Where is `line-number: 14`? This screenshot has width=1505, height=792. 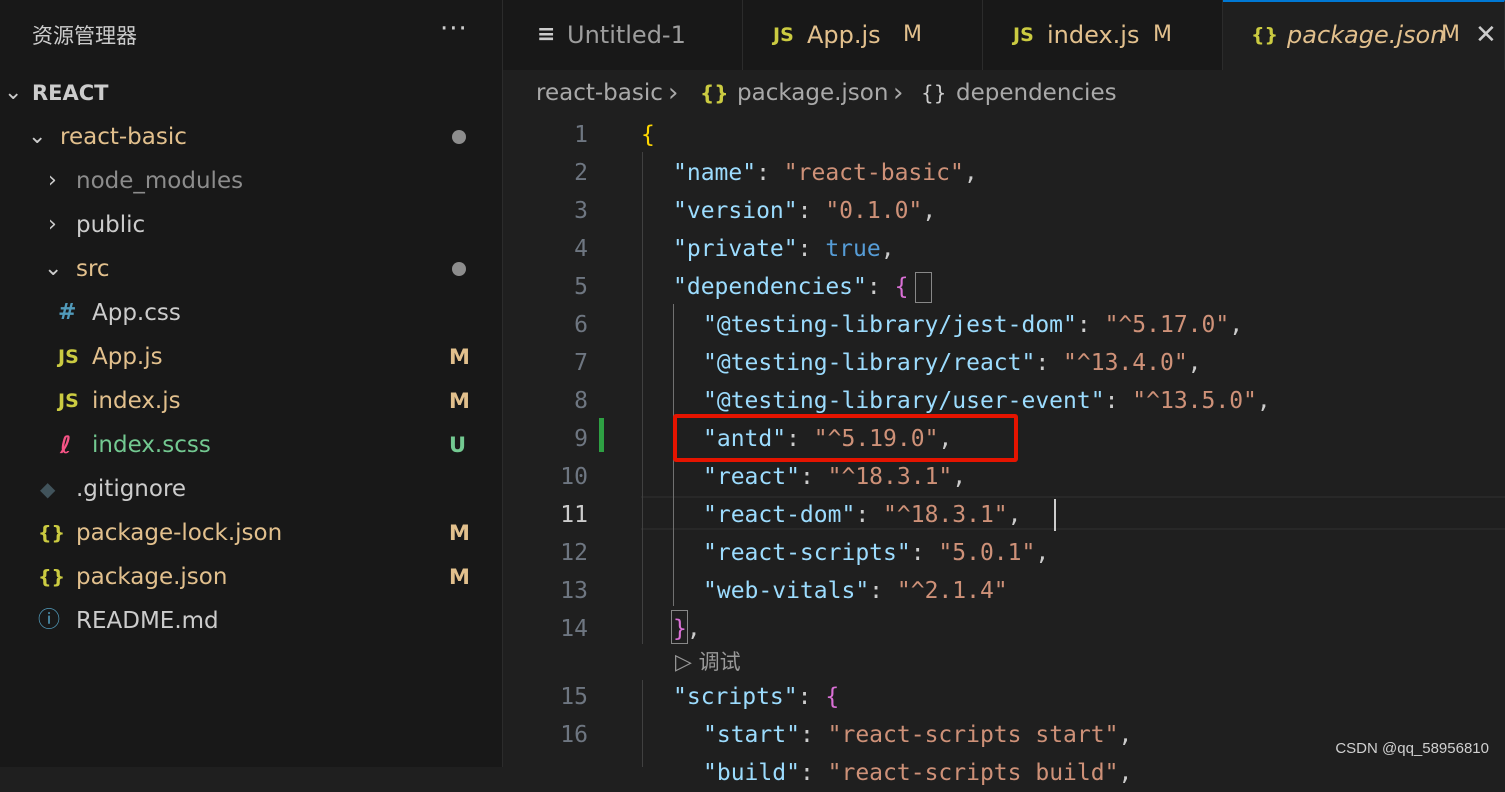 line-number: 14 is located at coordinates (574, 629).